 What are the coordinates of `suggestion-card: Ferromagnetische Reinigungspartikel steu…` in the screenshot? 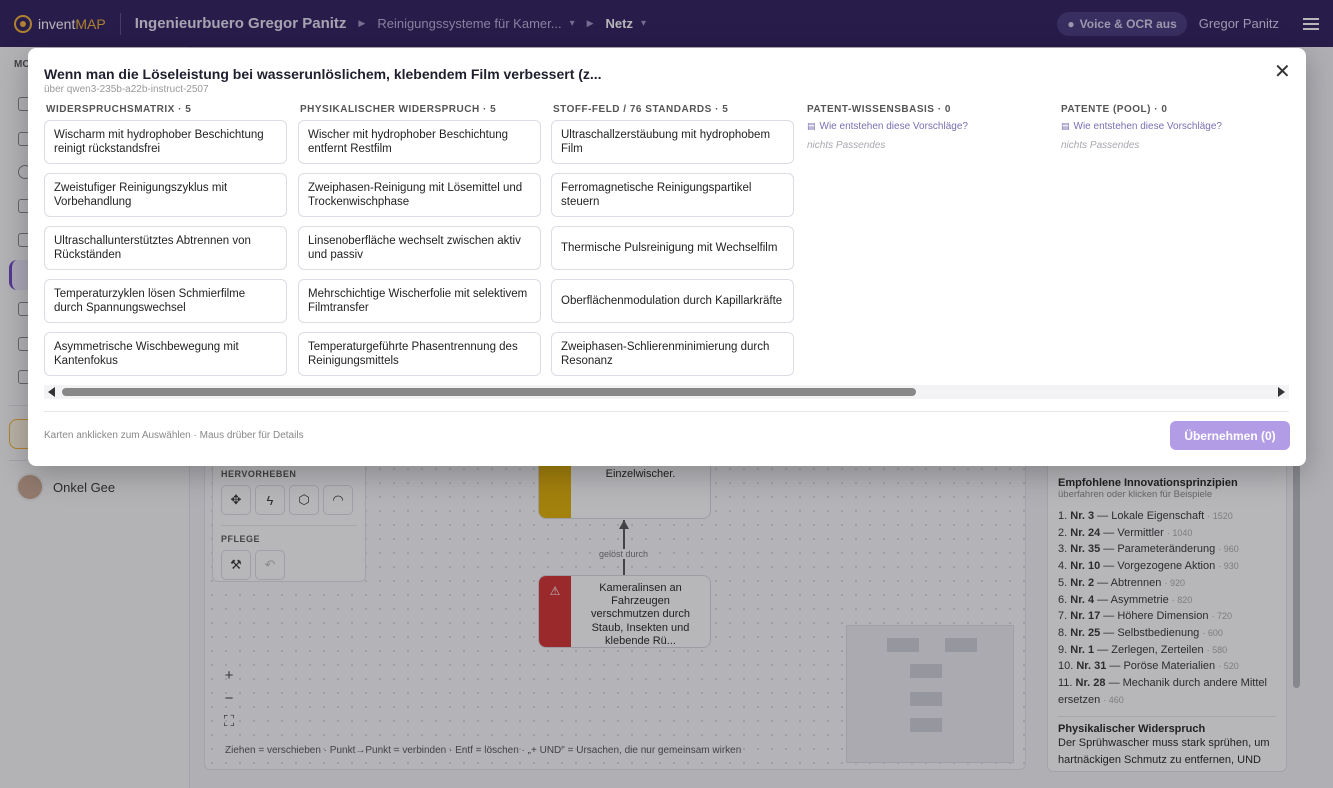 It's located at (672, 195).